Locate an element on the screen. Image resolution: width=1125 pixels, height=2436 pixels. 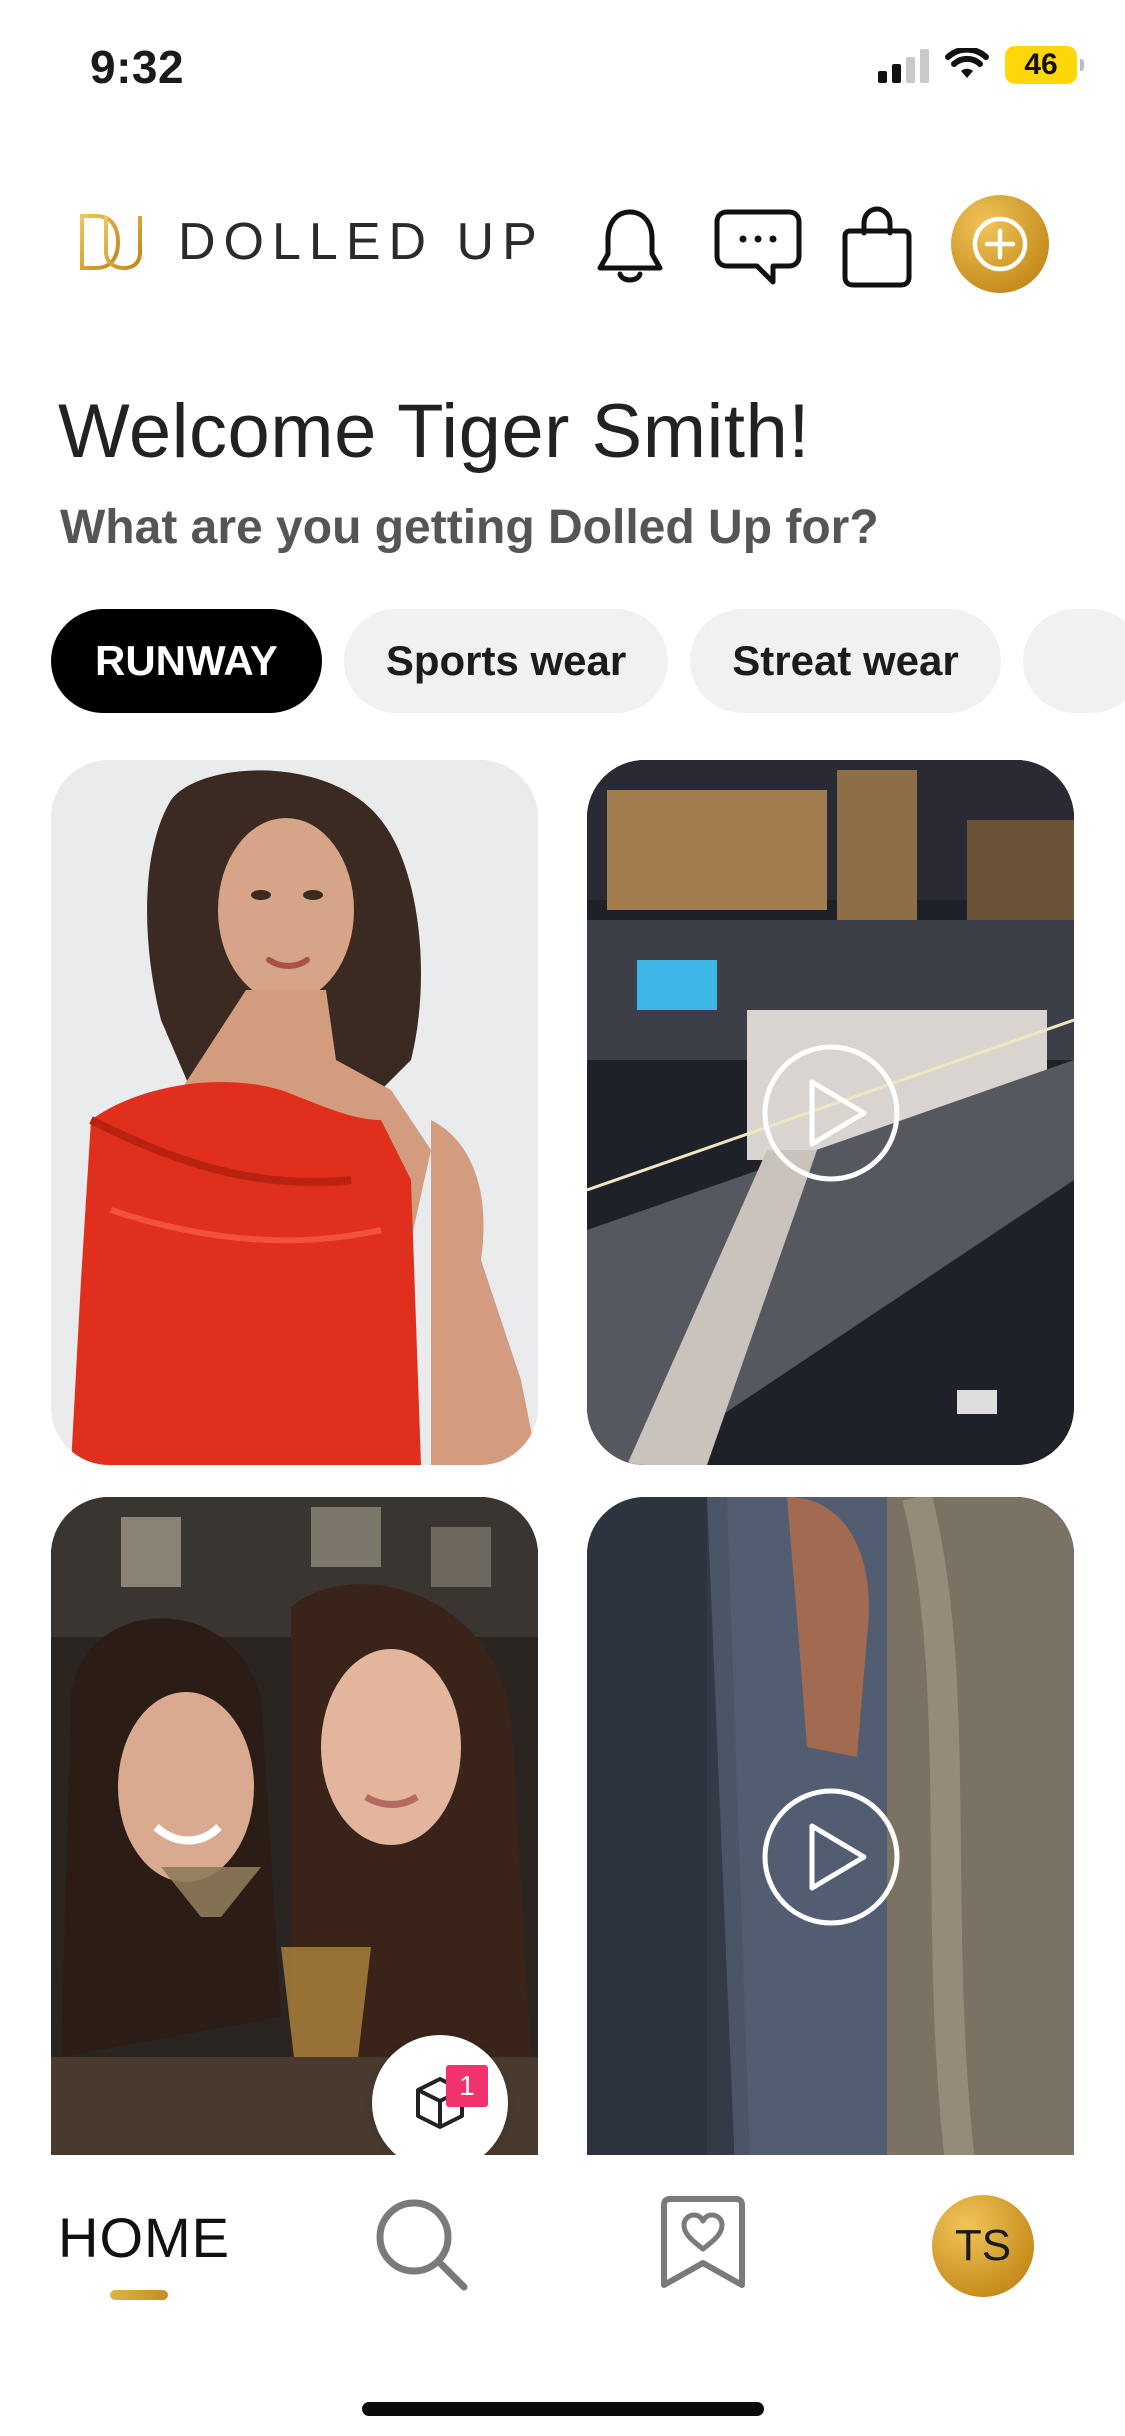
app-header: DOLLED UP is located at coordinates (562, 245).